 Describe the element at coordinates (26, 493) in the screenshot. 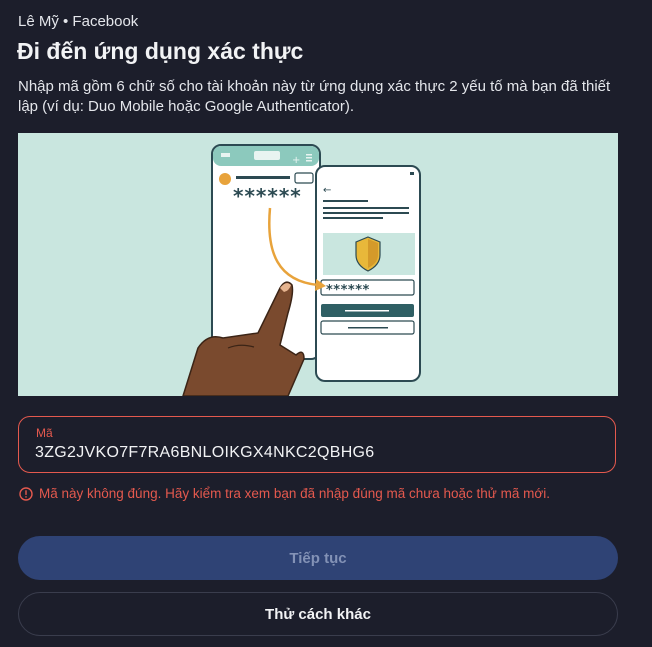

I see `error-icon` at that location.